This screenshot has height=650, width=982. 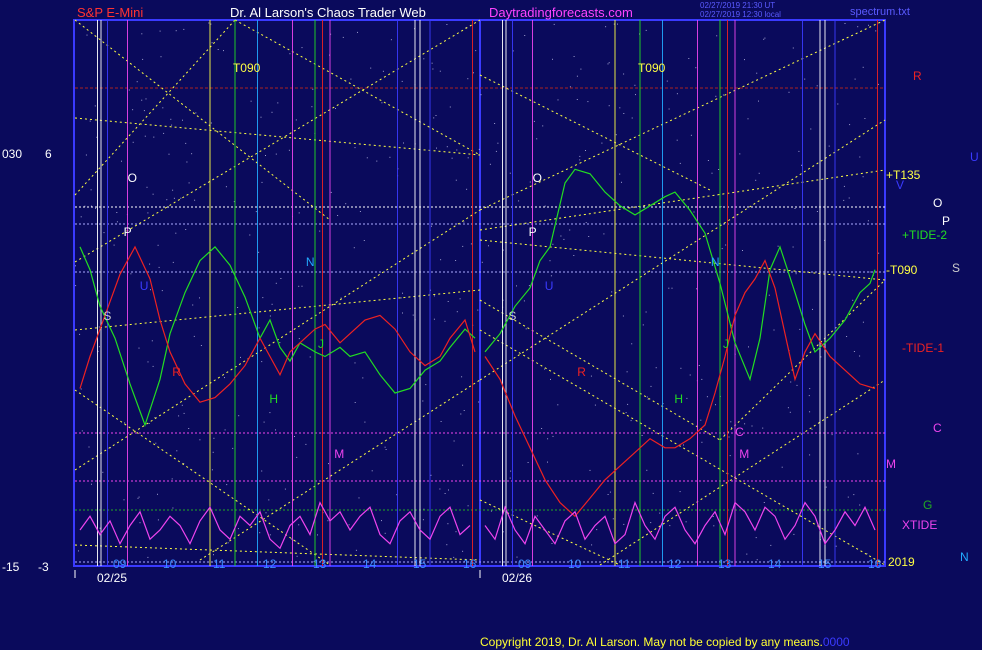 What do you see at coordinates (43, 567) in the screenshot?
I see `y-bottom-inner: -3` at bounding box center [43, 567].